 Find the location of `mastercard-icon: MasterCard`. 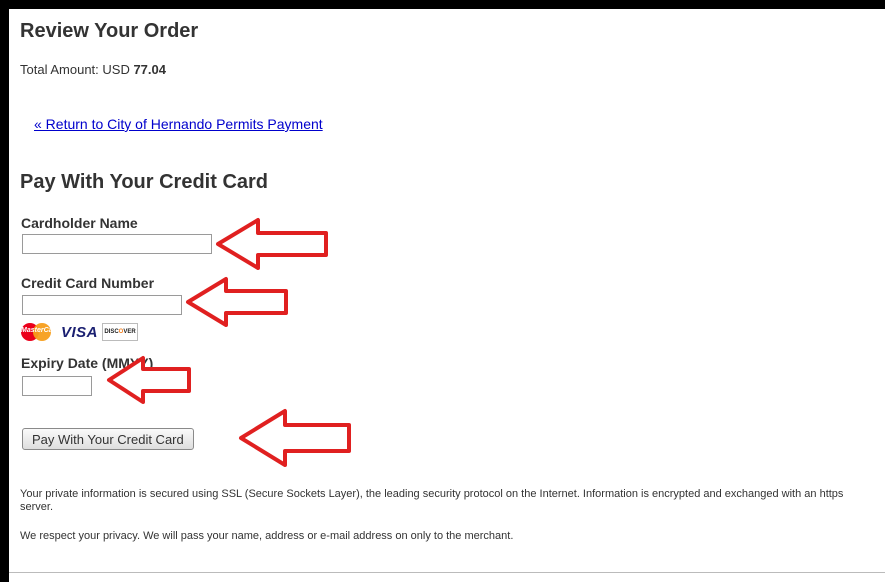

mastercard-icon: MasterCard is located at coordinates (40, 332).